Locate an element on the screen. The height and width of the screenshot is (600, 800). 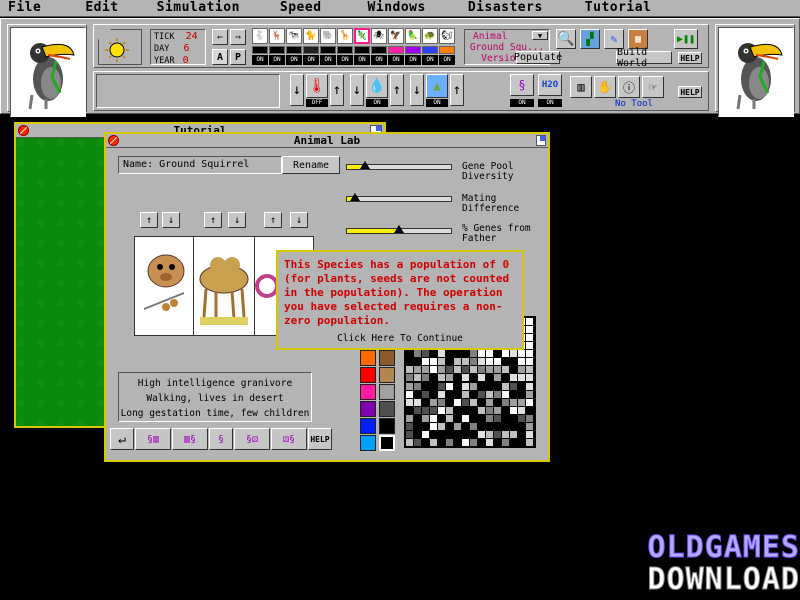
species-slot-icon: 🐿 is located at coordinates (447, 36).